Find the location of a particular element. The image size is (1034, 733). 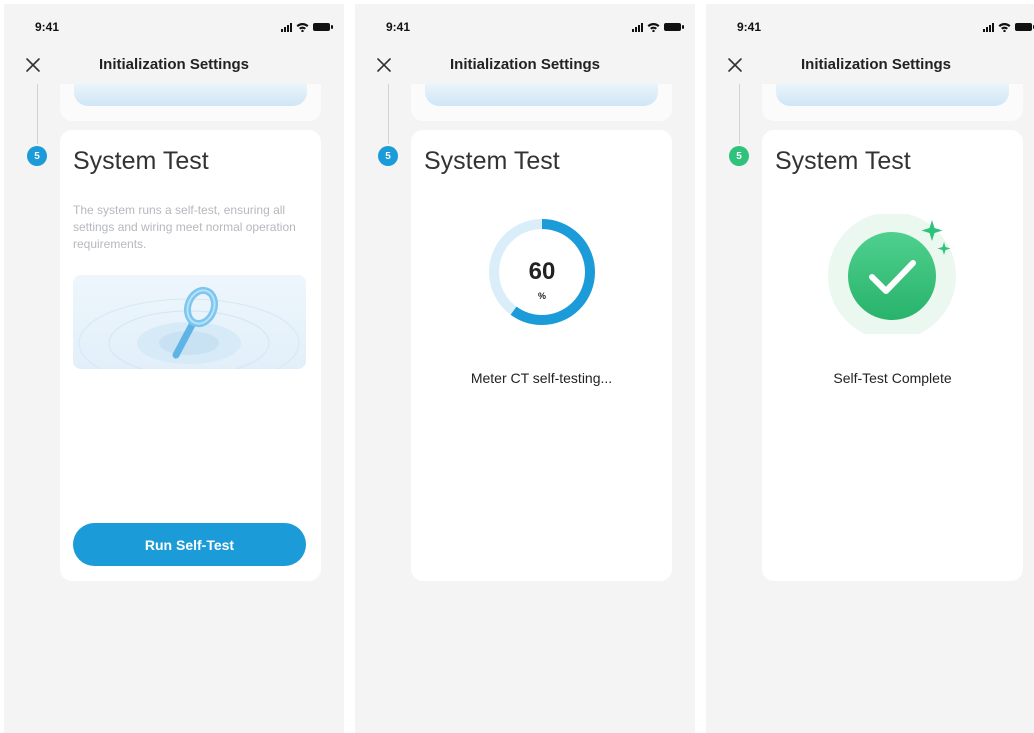

success-icon is located at coordinates (892, 274).